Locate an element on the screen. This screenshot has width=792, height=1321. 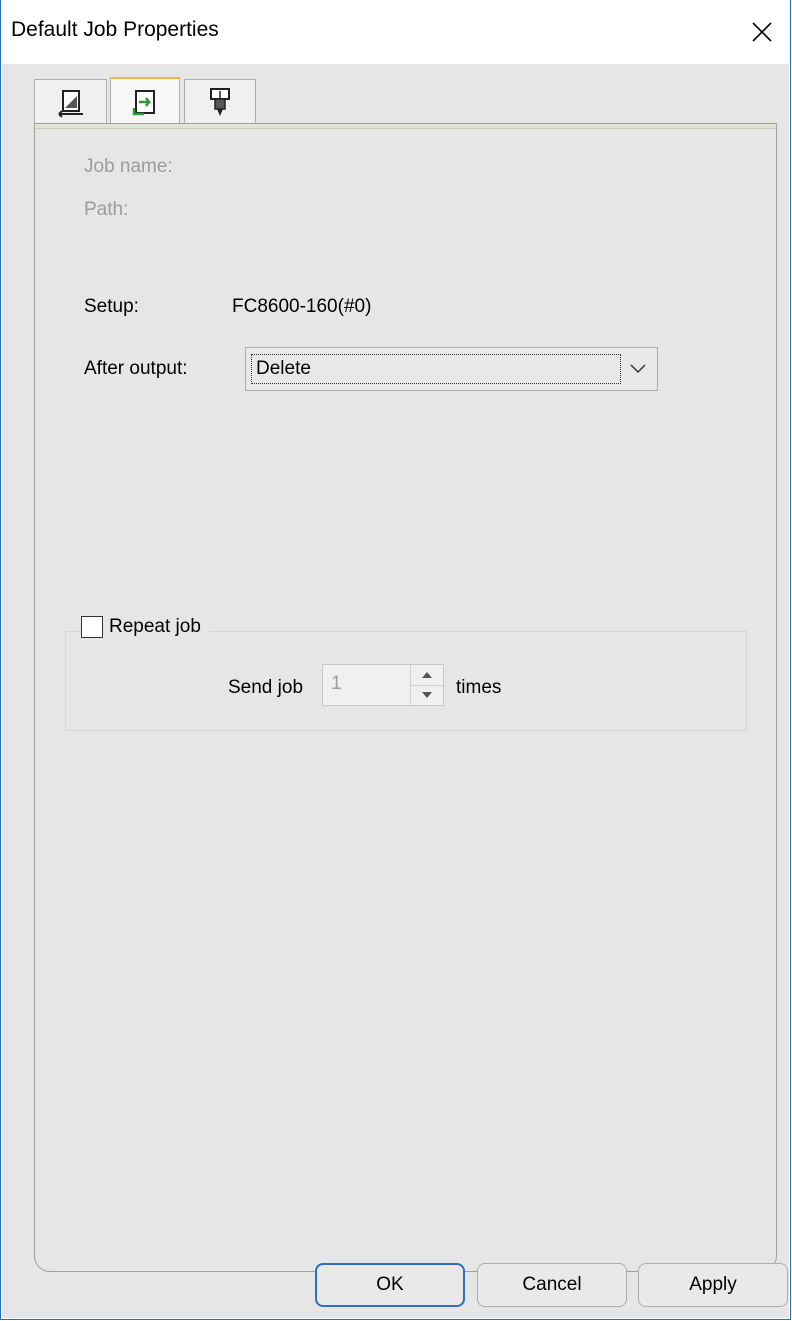
arrow-down-icon is located at coordinates (427, 695).